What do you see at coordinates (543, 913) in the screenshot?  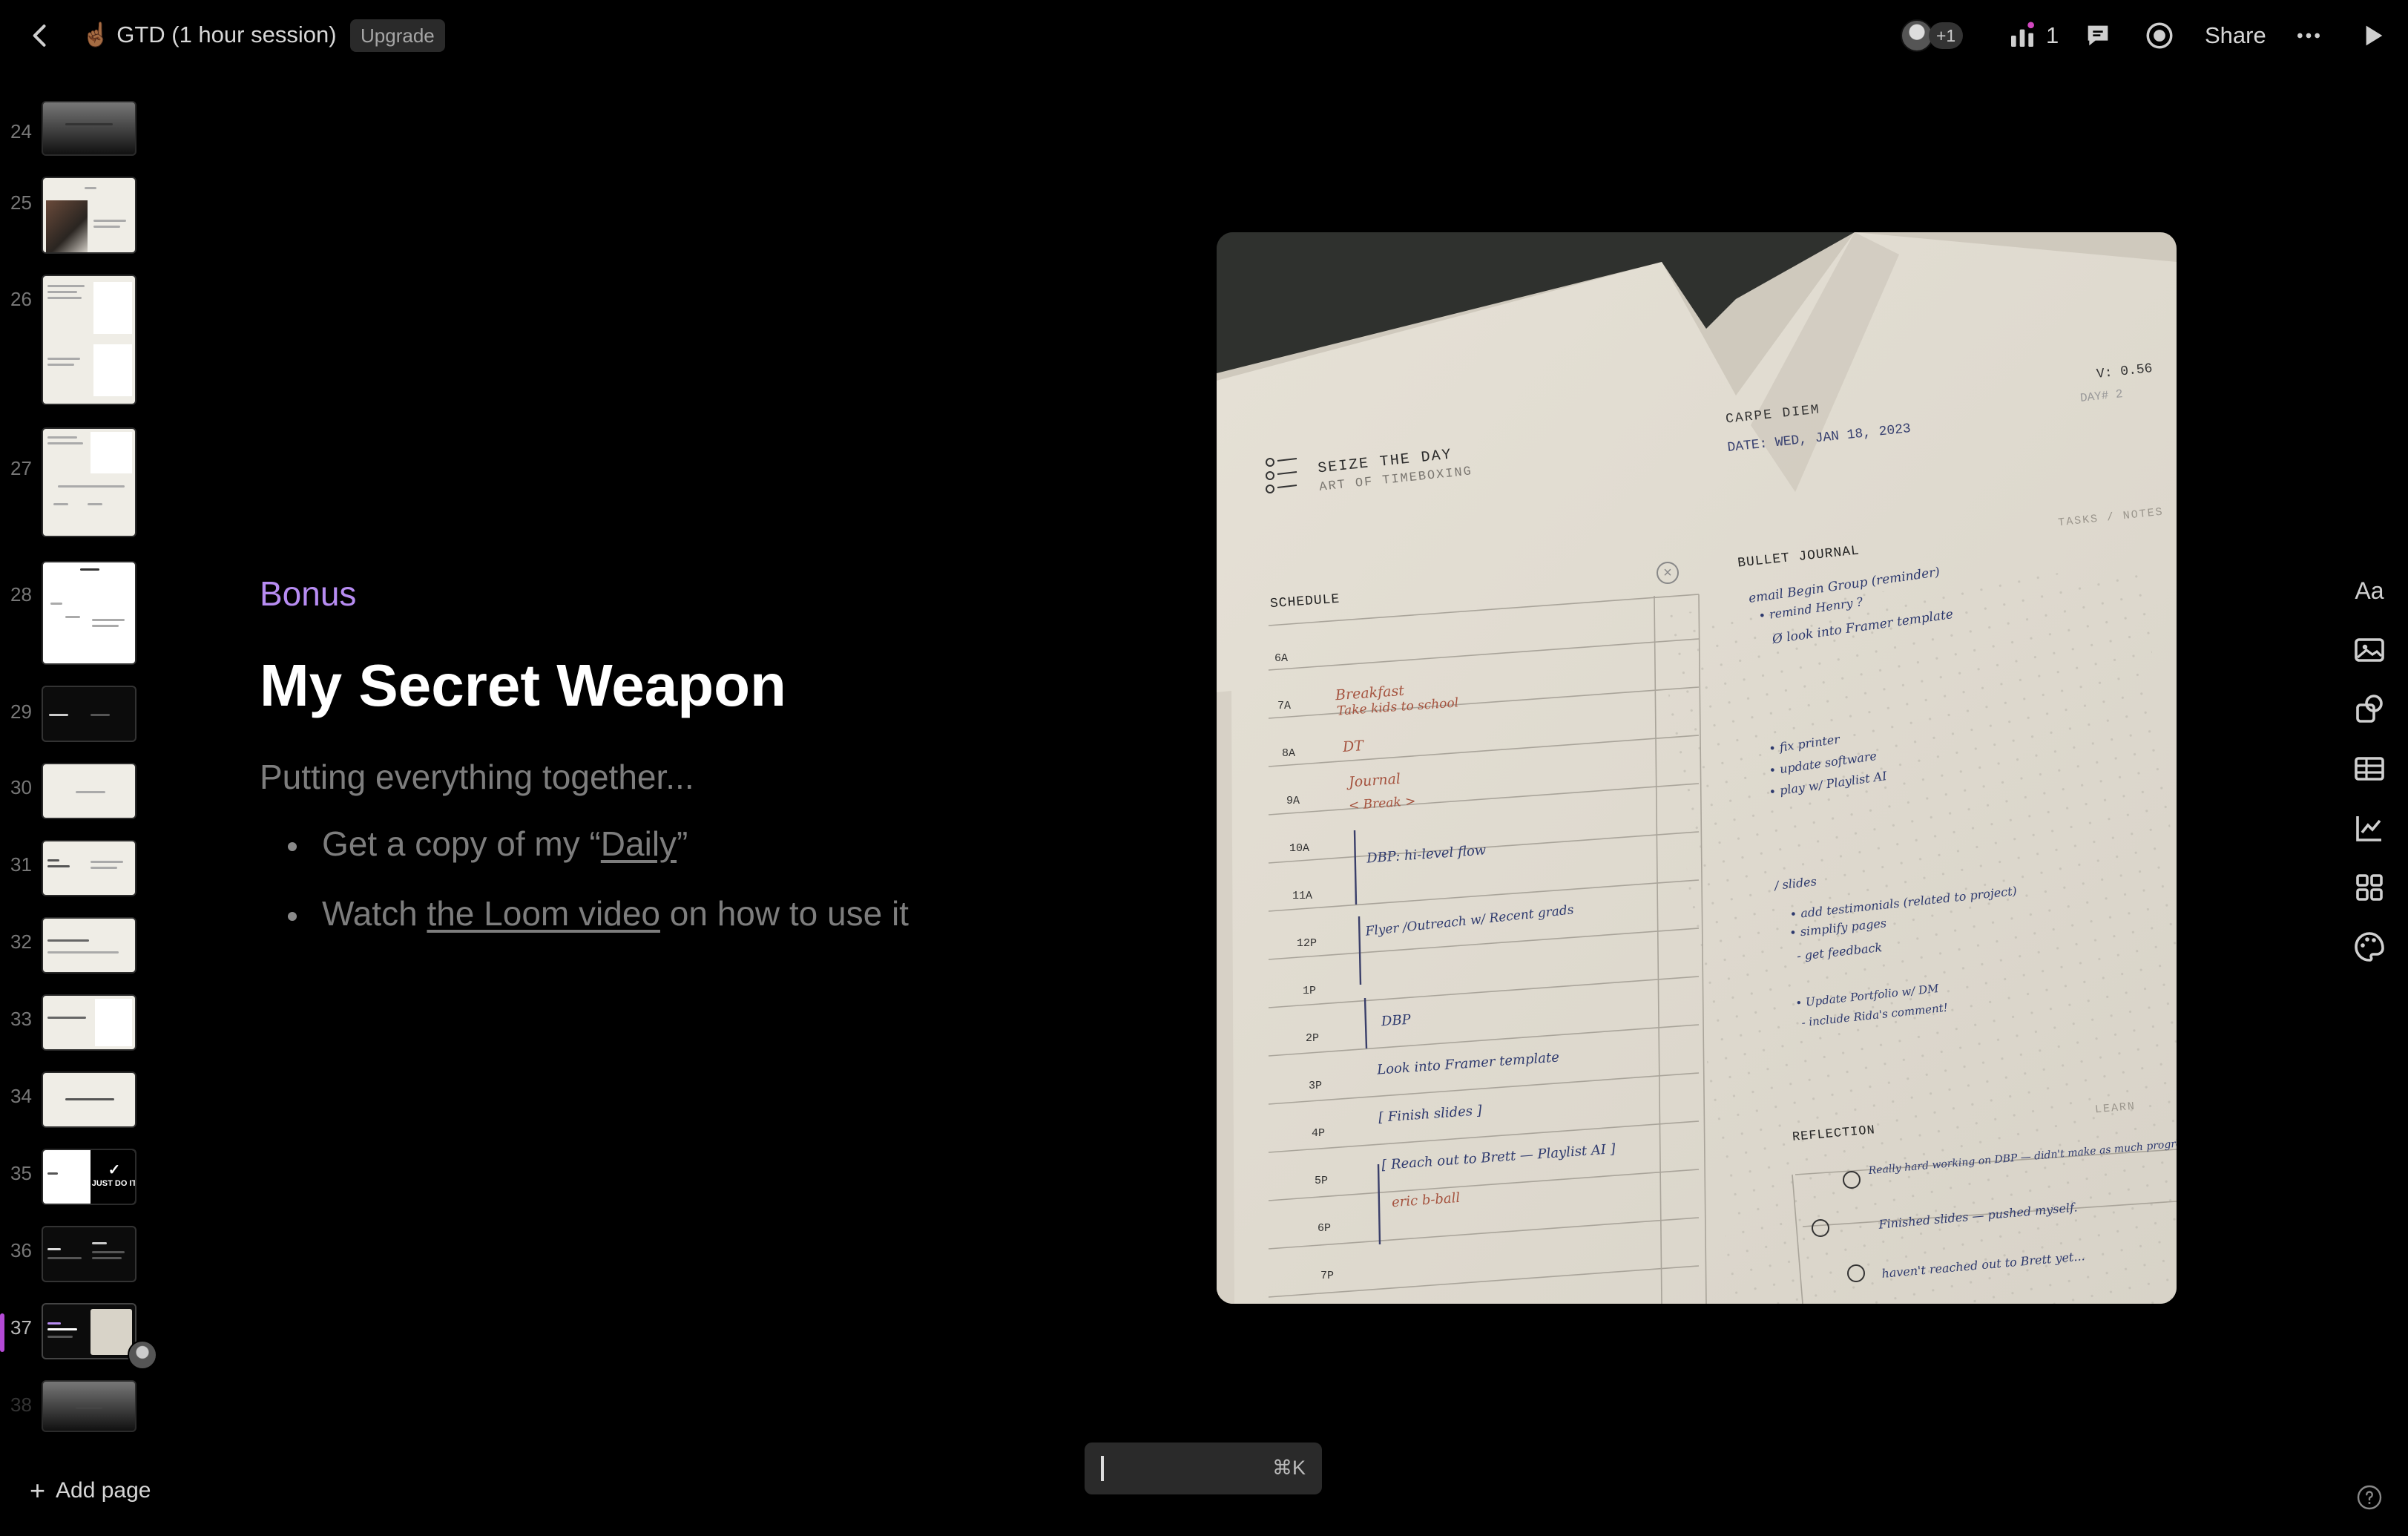 I see `loom-video-link: the Loom video` at bounding box center [543, 913].